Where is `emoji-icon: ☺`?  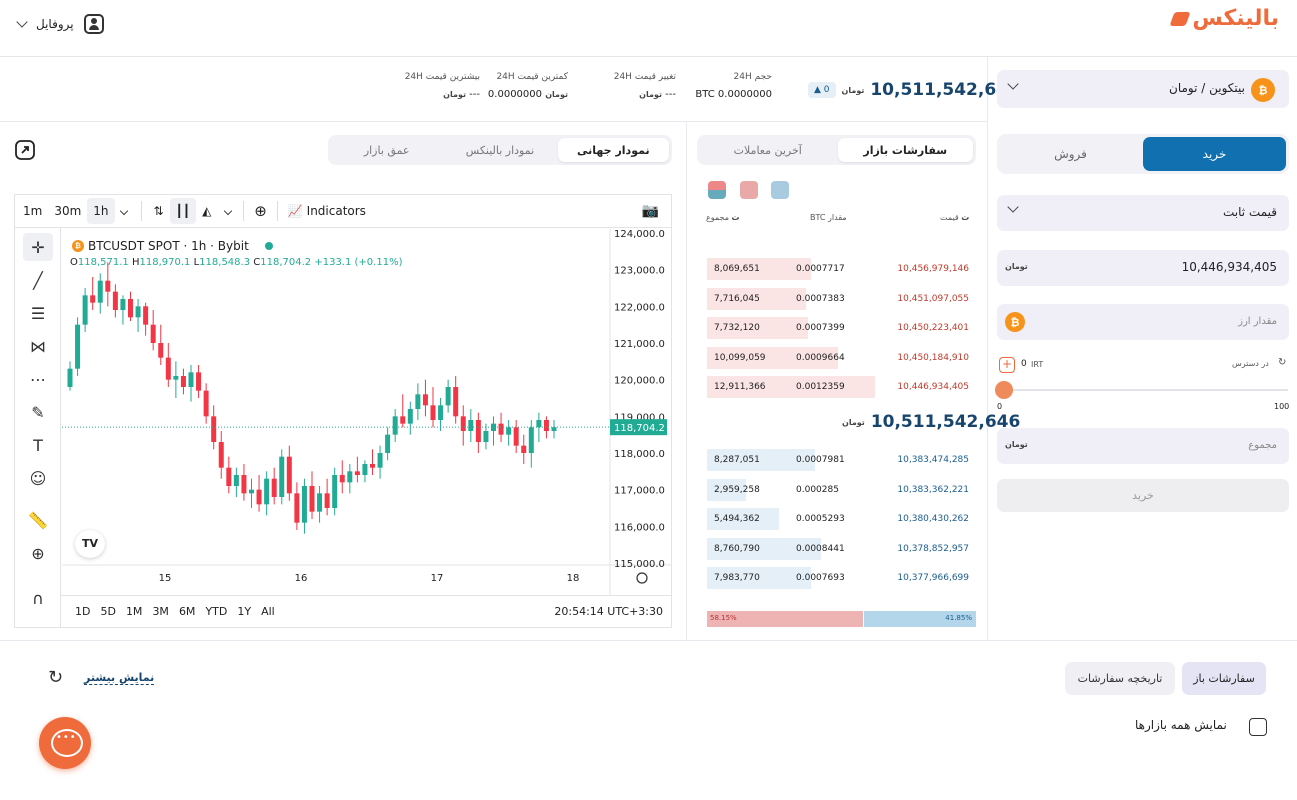 emoji-icon: ☺ is located at coordinates (38, 478).